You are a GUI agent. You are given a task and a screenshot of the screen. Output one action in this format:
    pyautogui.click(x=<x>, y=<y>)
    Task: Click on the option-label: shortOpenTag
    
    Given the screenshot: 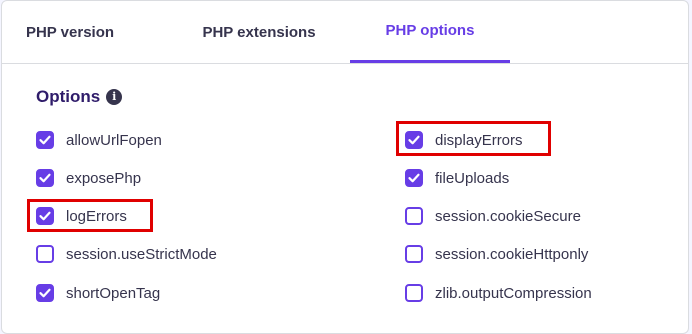 What is the action you would take?
    pyautogui.click(x=113, y=293)
    